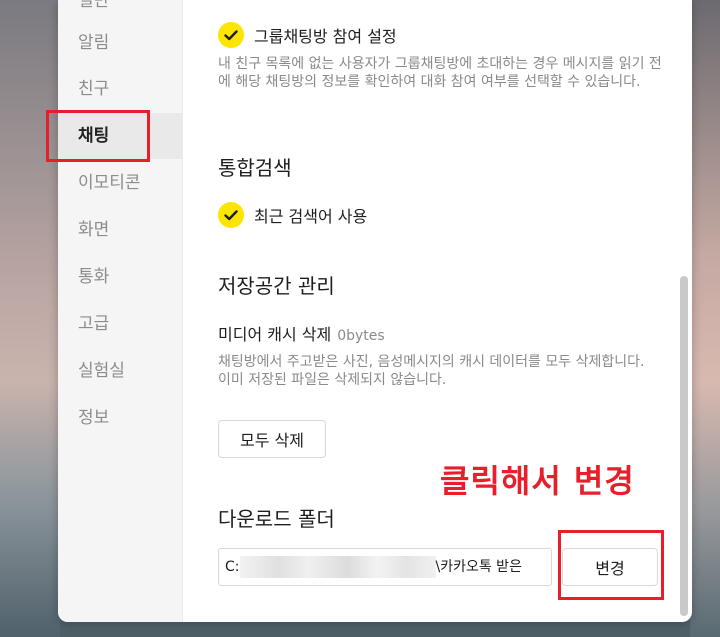 This screenshot has width=720, height=637. I want to click on storage-description-line2: 이미 저장된 파일은 삭제되지 않습니다., so click(332, 380).